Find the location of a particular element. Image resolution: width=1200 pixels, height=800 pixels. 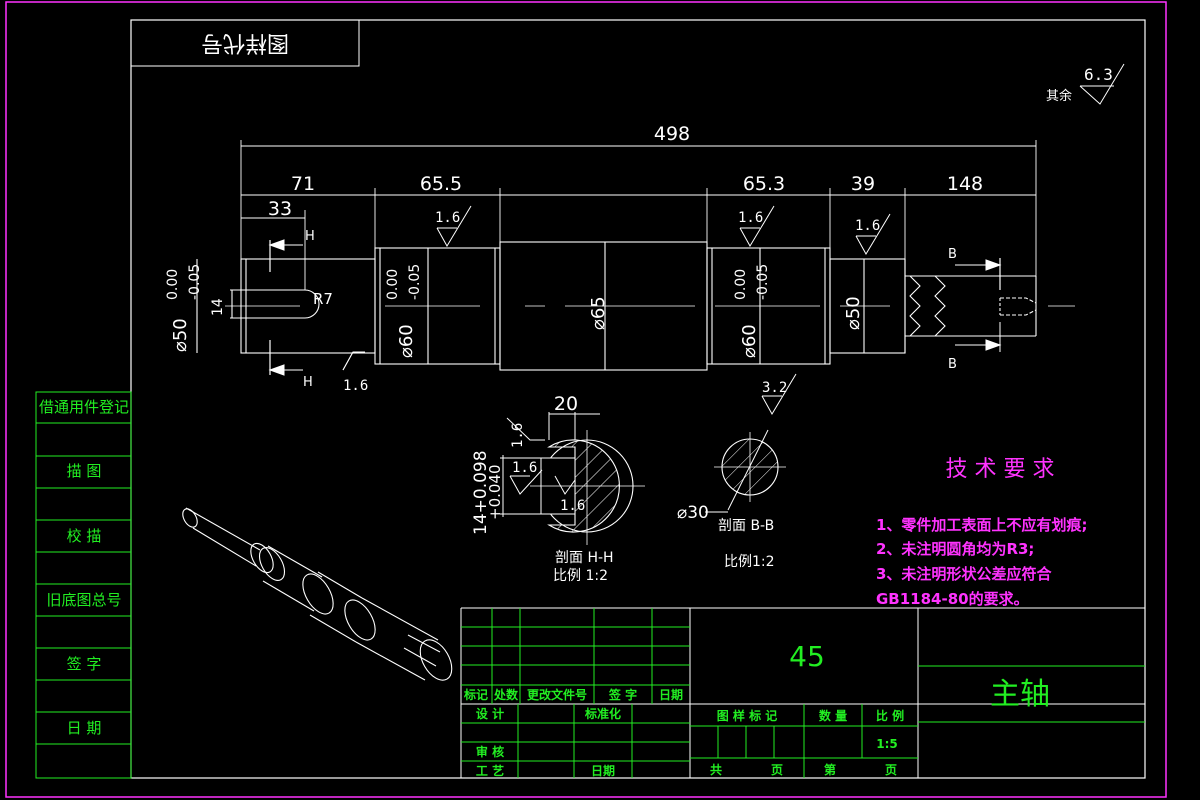

rev-h-3: 签 字 is located at coordinates (622, 694).